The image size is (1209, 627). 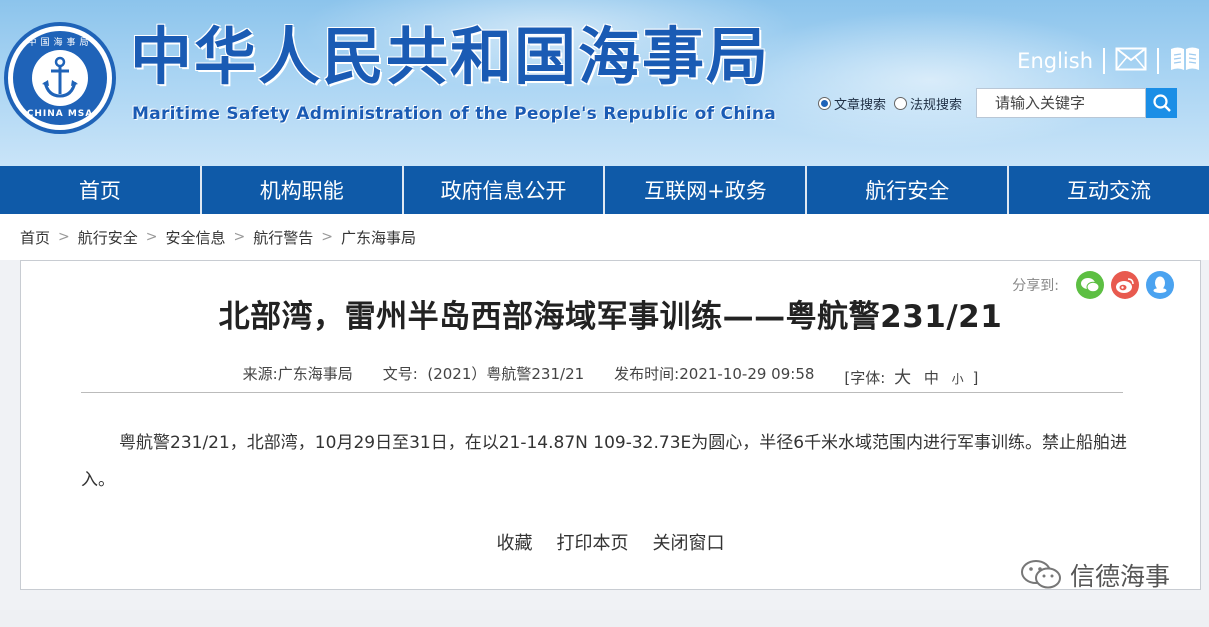 What do you see at coordinates (1061, 103) in the screenshot?
I see `search-input` at bounding box center [1061, 103].